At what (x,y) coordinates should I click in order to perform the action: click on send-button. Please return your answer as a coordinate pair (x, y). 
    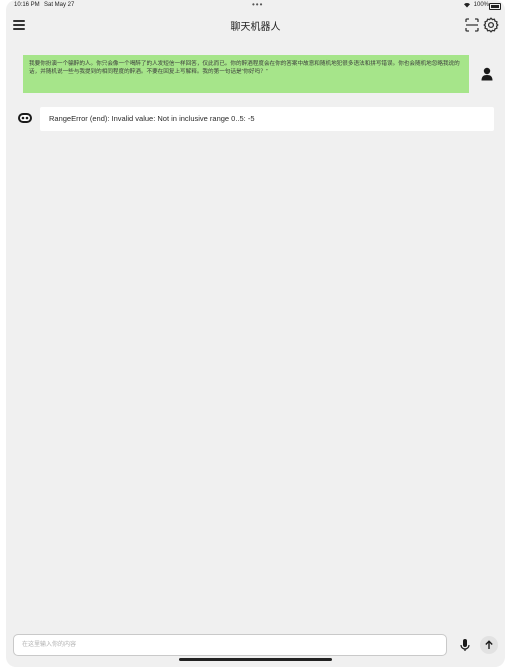
    Looking at the image, I should click on (489, 645).